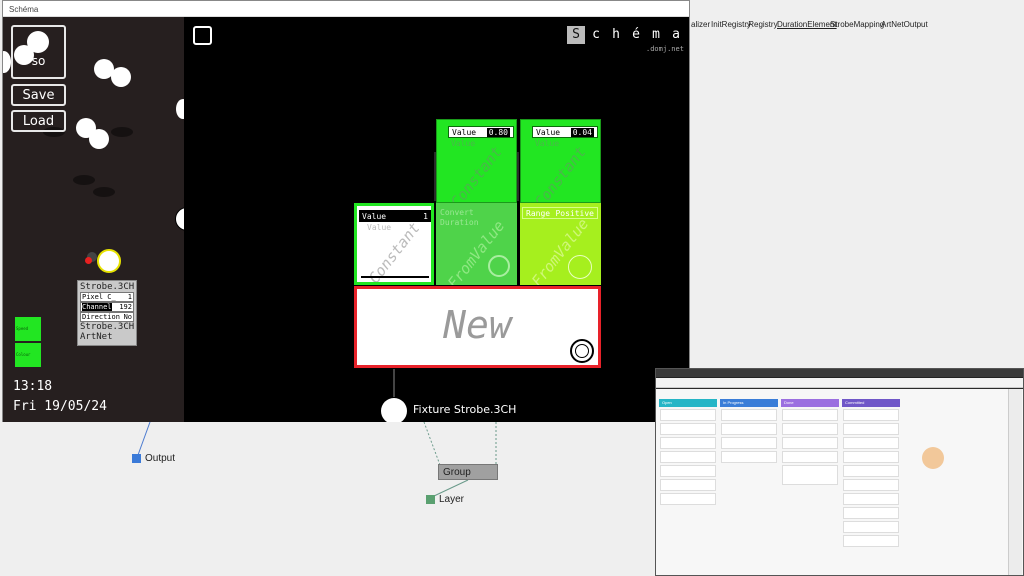  I want to click on fixture-info-output: ArtNet, so click(96, 337).